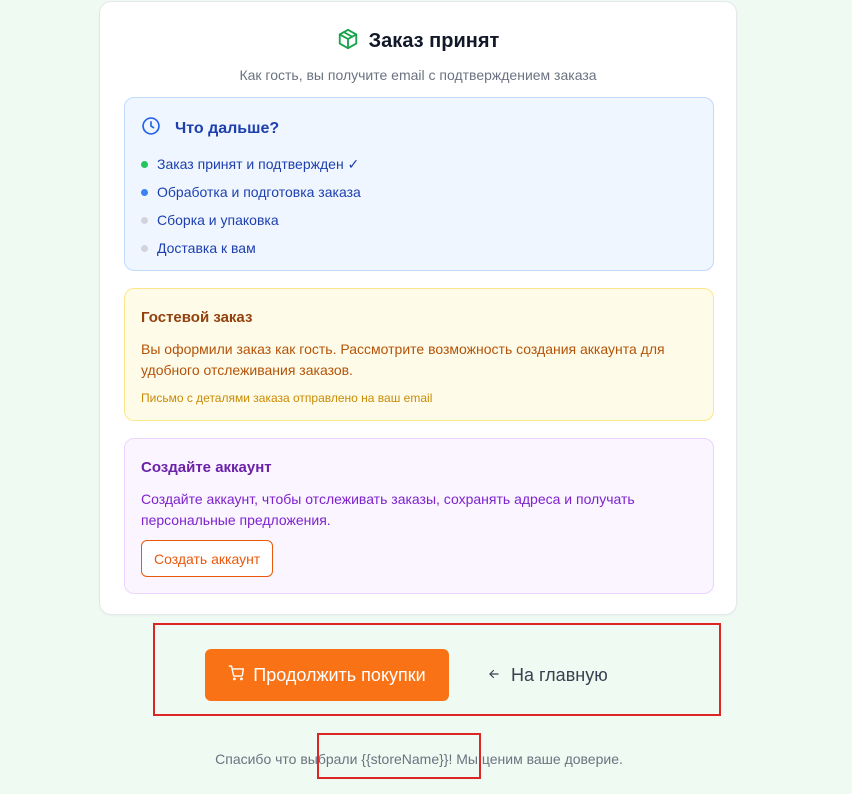 Image resolution: width=852 pixels, height=794 pixels. What do you see at coordinates (236, 675) in the screenshot?
I see `cart-icon` at bounding box center [236, 675].